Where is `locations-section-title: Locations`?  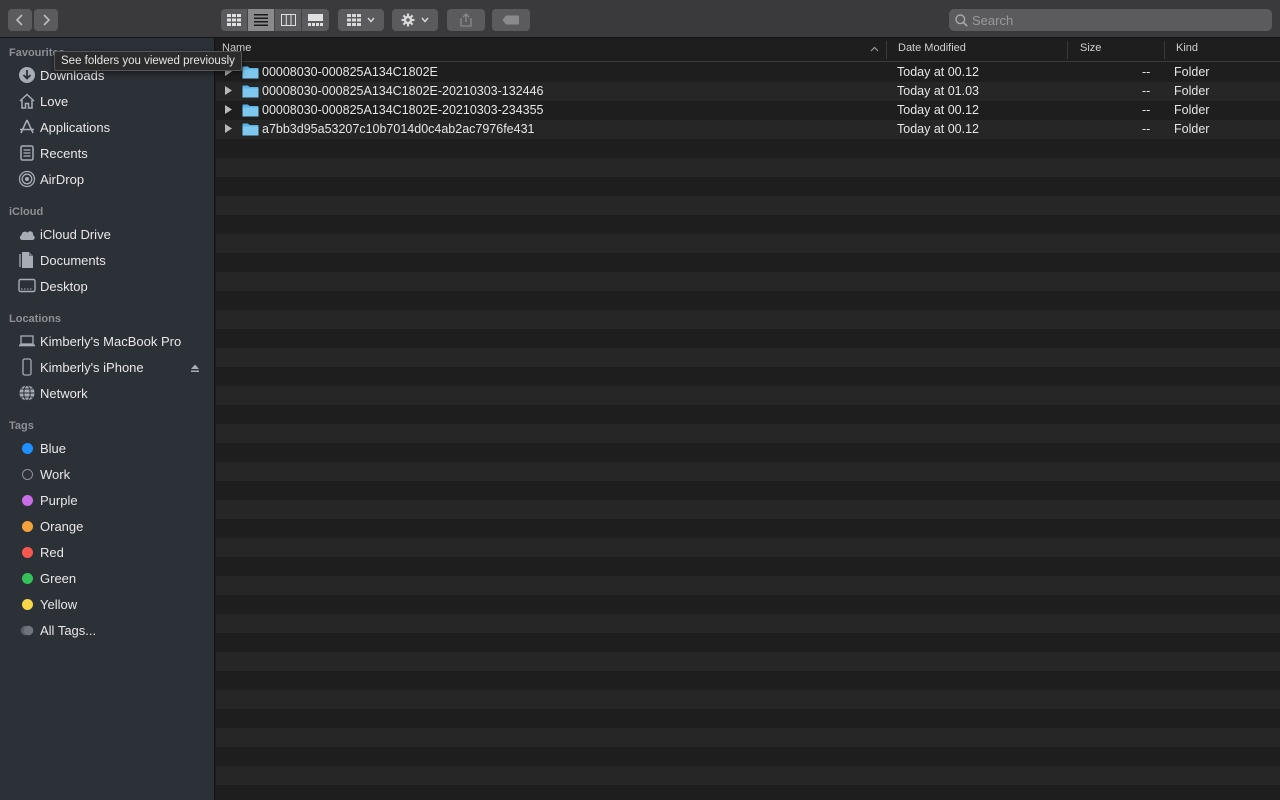 locations-section-title: Locations is located at coordinates (35, 319).